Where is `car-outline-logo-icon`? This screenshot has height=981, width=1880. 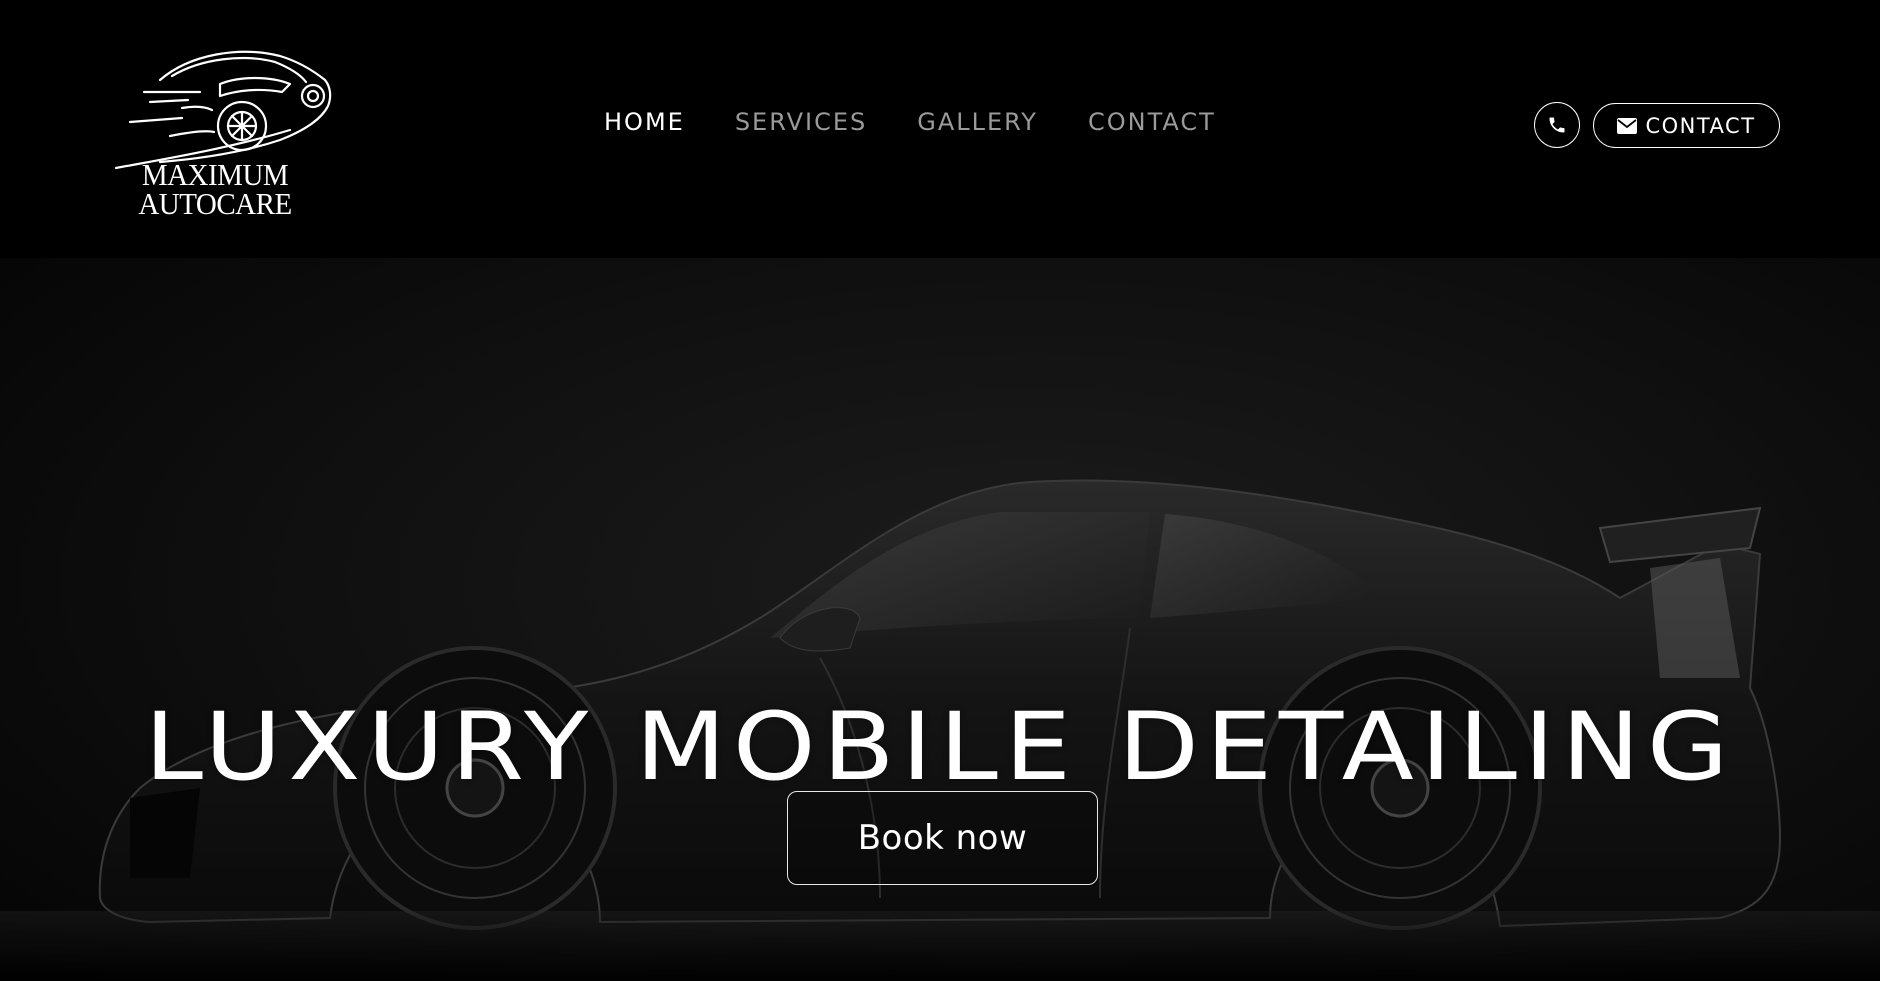 car-outline-logo-icon is located at coordinates (223, 110).